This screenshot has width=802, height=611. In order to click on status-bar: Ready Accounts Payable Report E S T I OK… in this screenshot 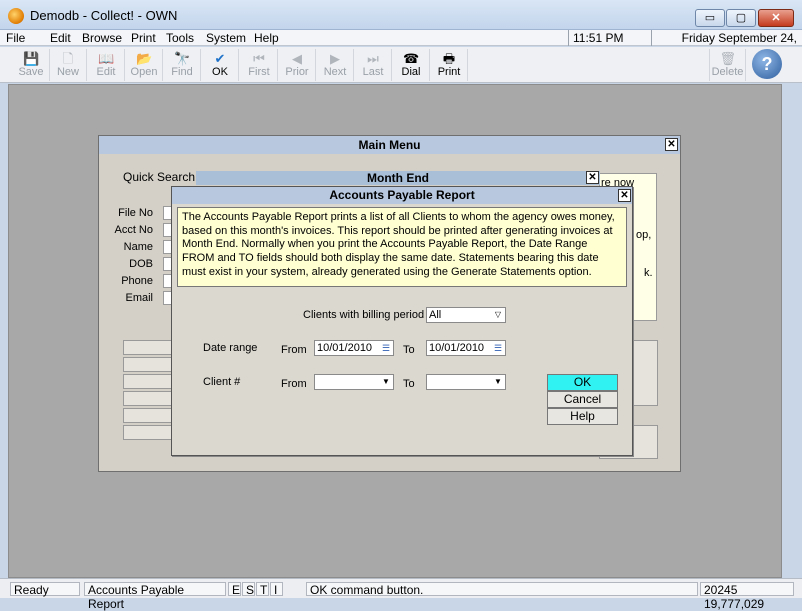, I will do `click(401, 594)`.